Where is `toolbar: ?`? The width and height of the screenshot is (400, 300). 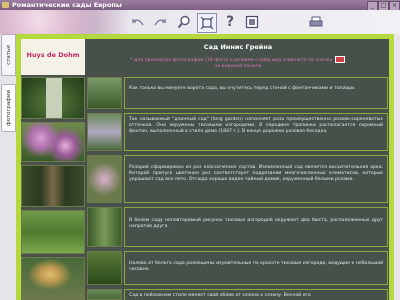
toolbar: ? is located at coordinates (200, 22).